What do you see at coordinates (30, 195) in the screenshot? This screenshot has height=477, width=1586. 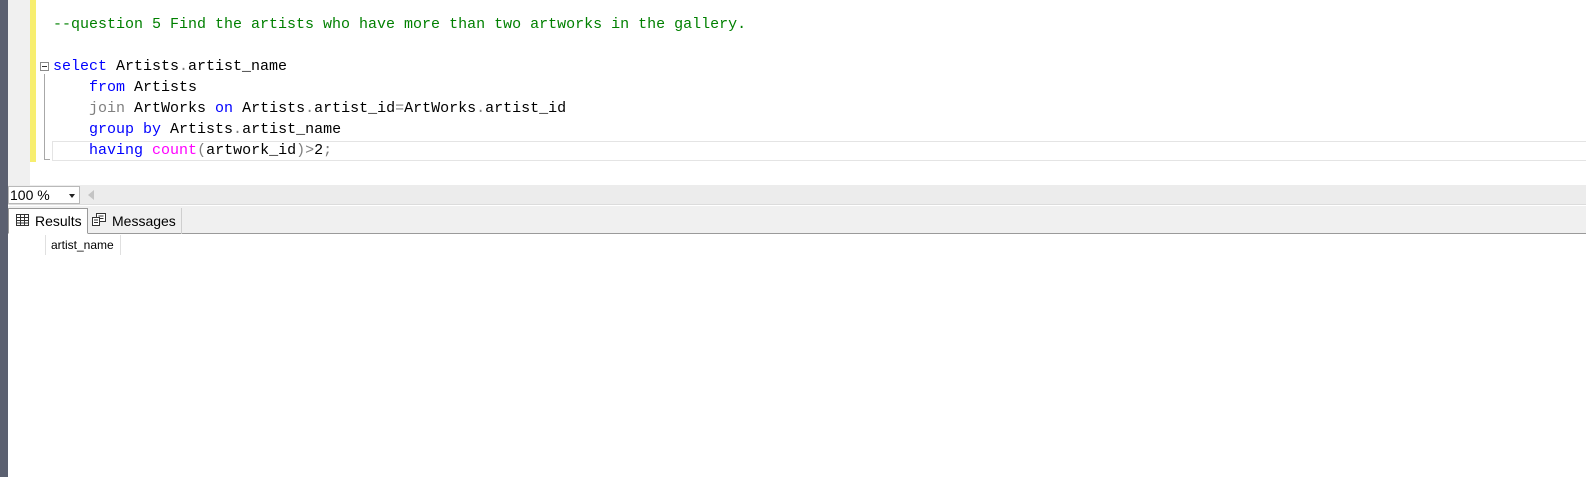 I see `zoom-value: 100 %` at bounding box center [30, 195].